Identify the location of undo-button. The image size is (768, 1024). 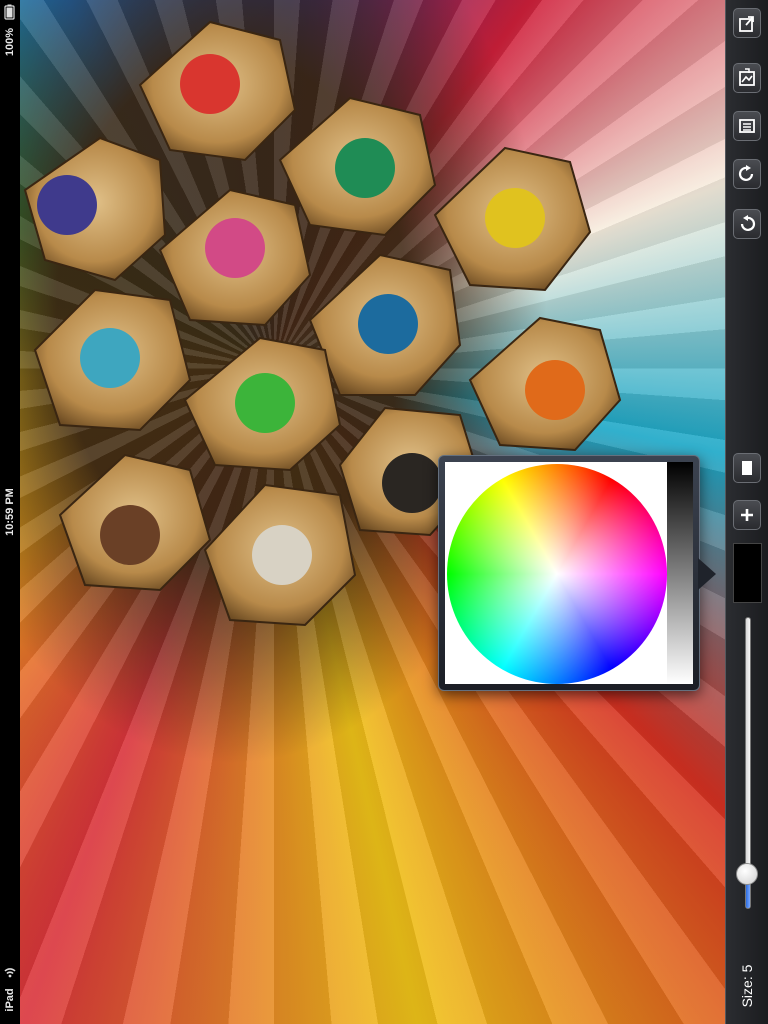
(747, 224).